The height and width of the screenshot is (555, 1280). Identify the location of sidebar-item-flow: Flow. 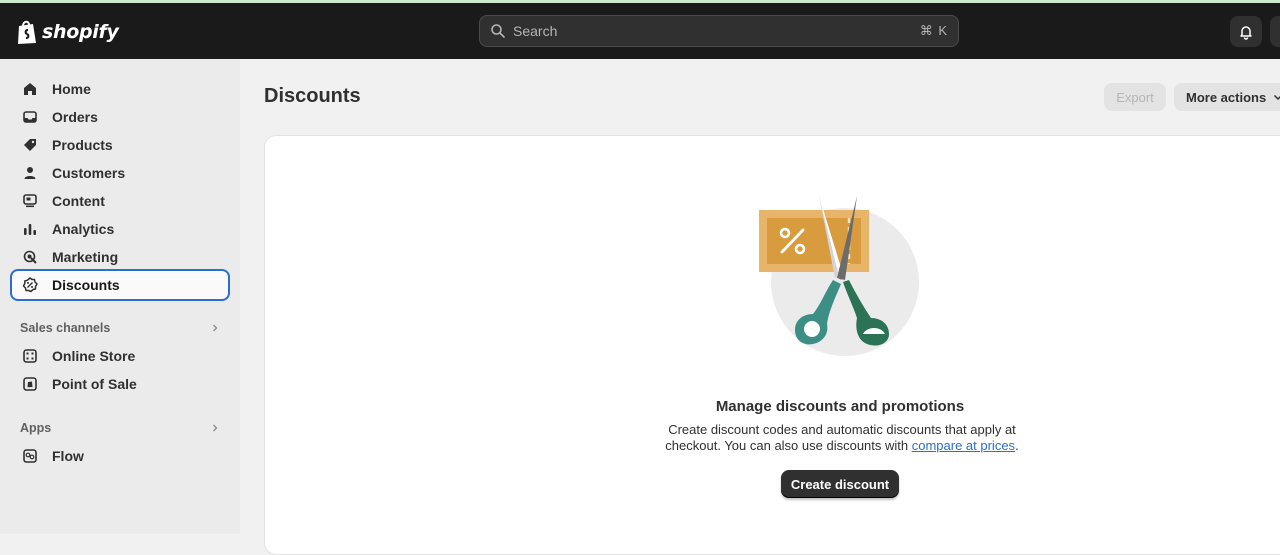
(120, 456).